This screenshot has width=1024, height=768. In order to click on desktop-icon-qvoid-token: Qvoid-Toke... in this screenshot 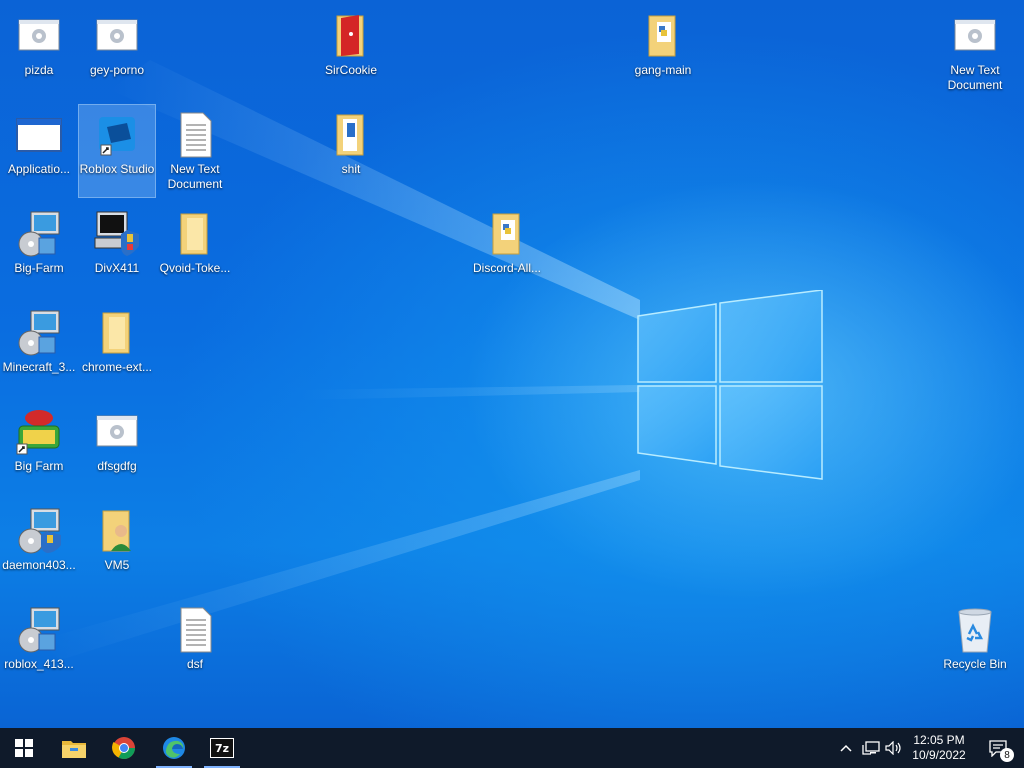, I will do `click(195, 250)`.